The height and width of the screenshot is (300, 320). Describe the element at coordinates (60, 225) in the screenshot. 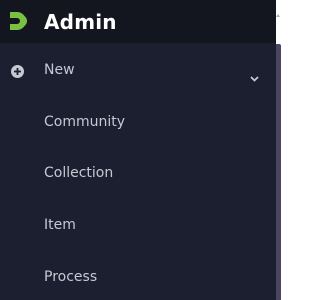

I see `sidebar-item-label: Item` at that location.